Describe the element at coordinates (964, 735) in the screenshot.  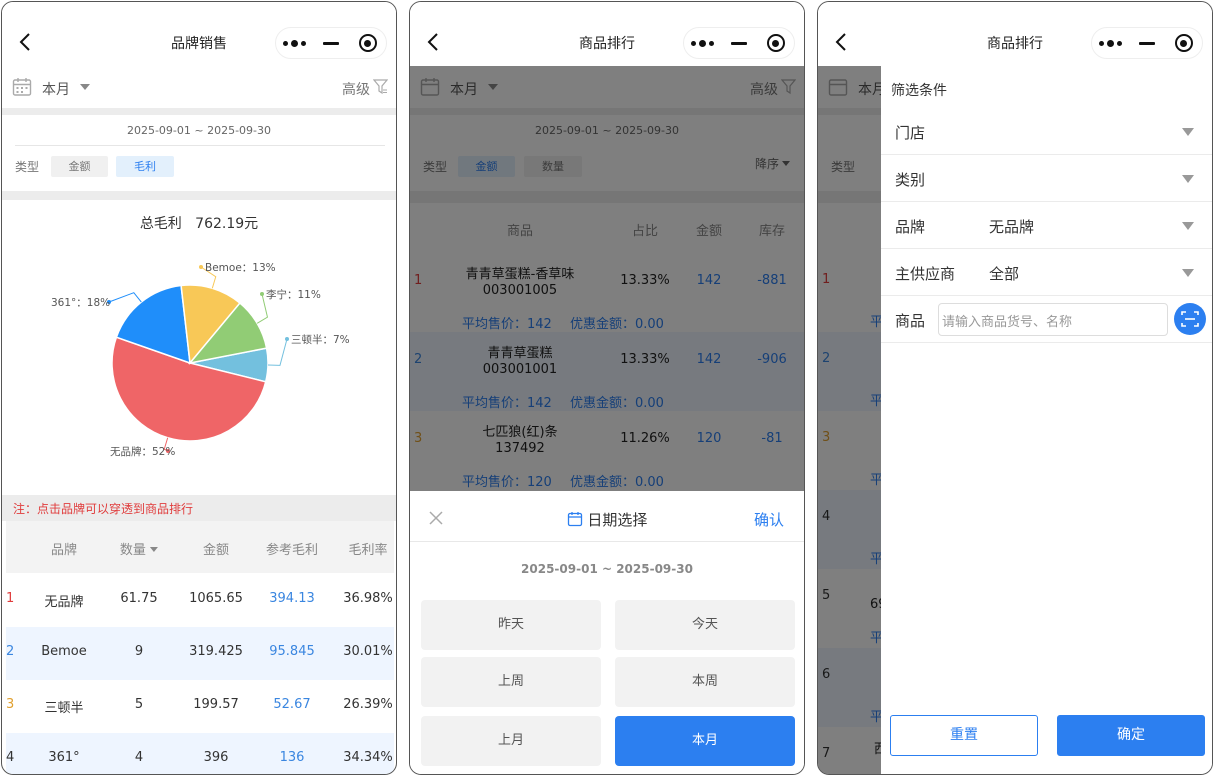
I see `reset-button: 重置` at that location.